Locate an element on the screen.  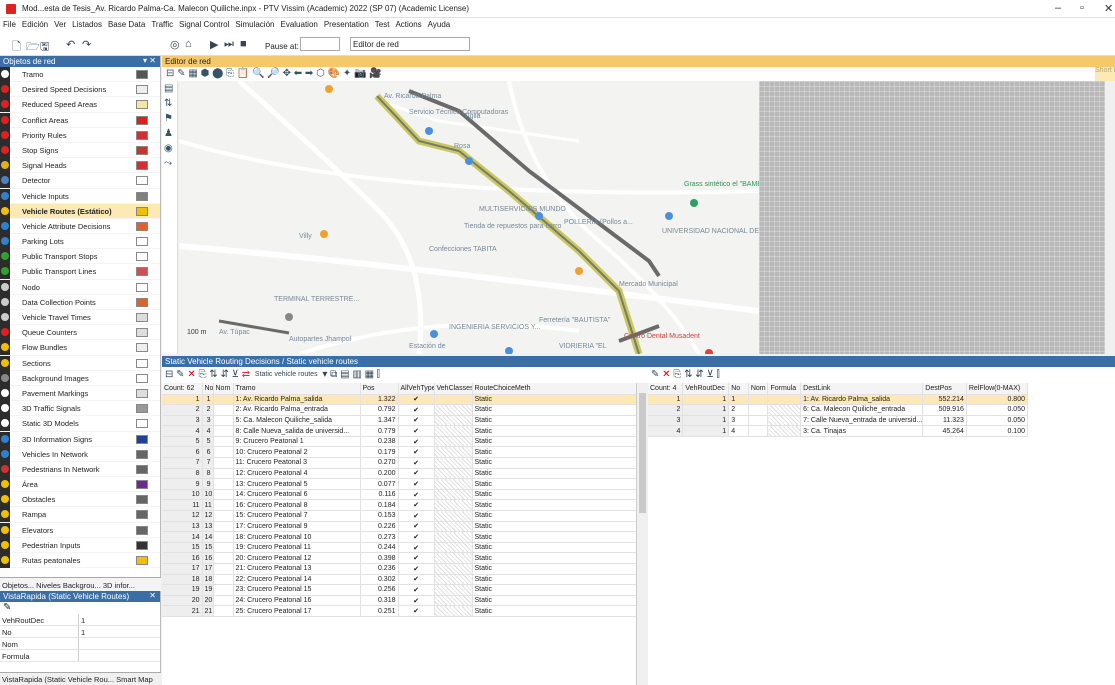
copy-icon: ⎘ is located at coordinates (230, 73).